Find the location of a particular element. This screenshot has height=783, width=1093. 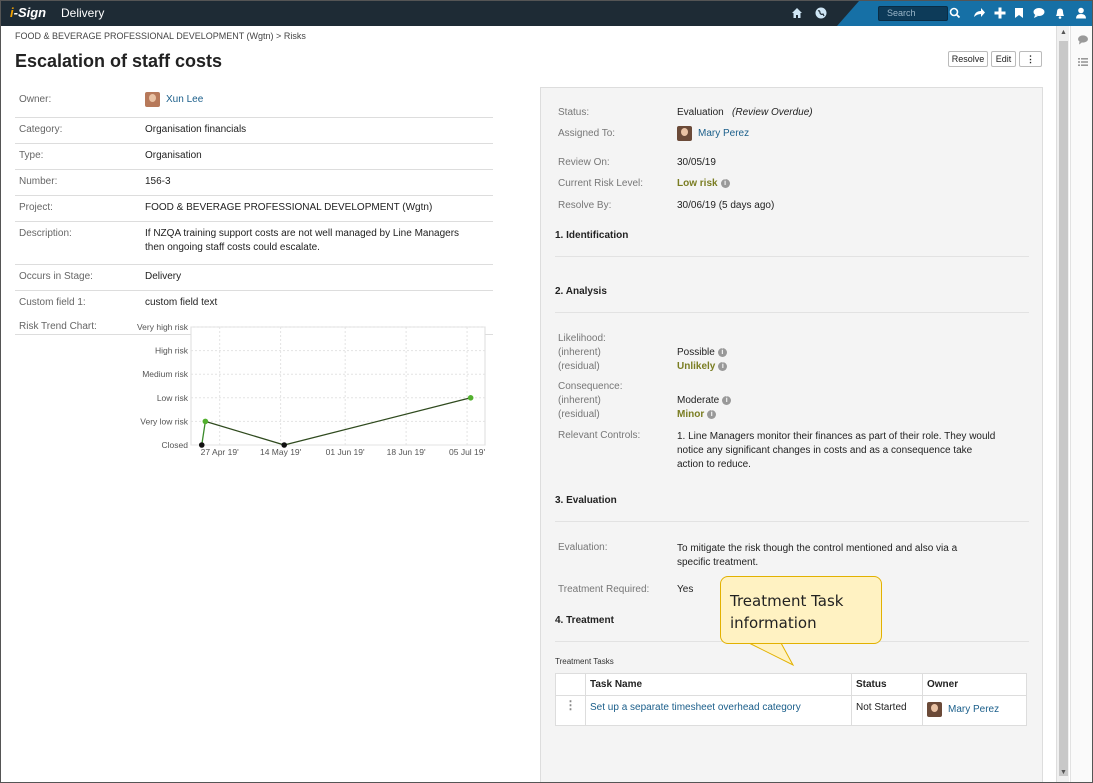

scrollbar-thumb is located at coordinates (1063, 408).